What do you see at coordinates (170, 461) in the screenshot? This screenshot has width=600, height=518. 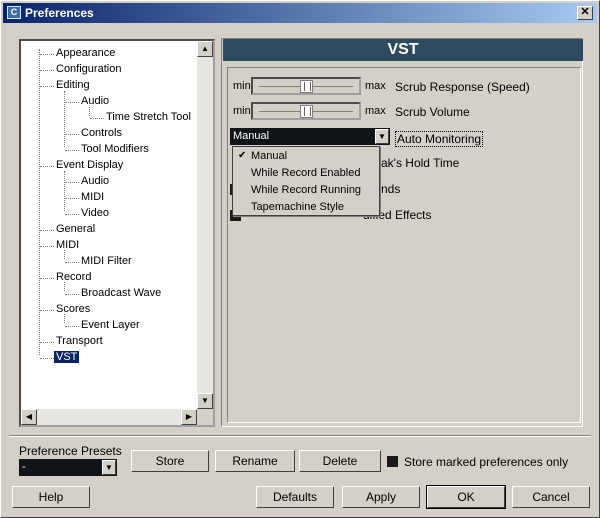 I see `store-button: Store` at bounding box center [170, 461].